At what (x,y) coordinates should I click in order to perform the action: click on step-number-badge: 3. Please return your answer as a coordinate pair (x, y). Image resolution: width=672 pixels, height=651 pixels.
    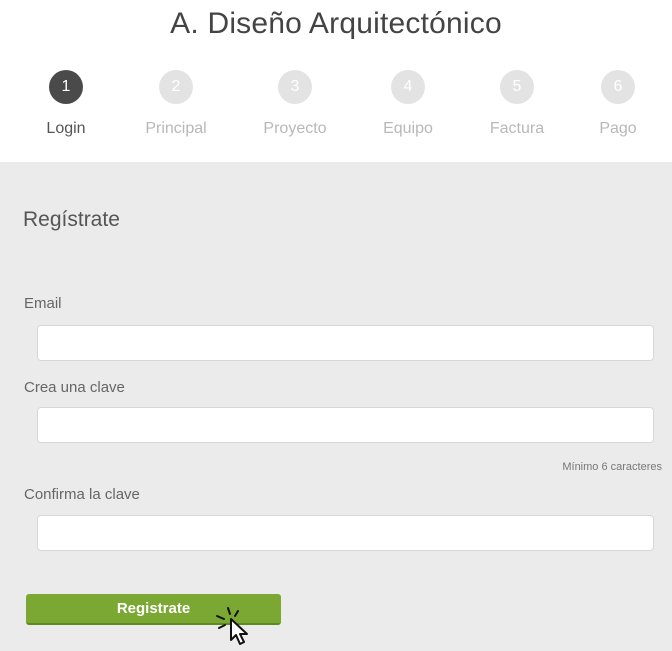
    Looking at the image, I should click on (295, 87).